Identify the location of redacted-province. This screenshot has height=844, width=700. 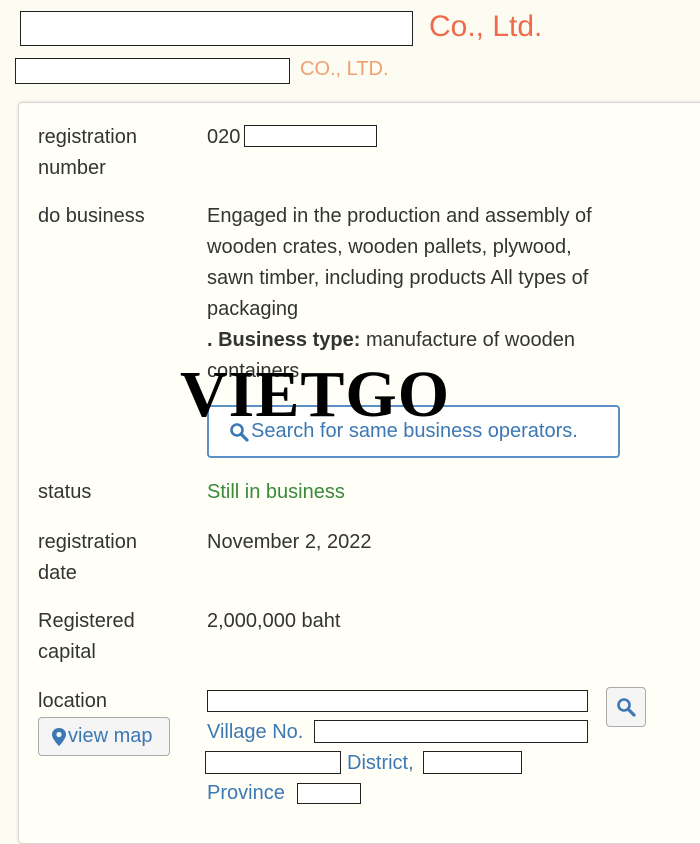
(329, 793).